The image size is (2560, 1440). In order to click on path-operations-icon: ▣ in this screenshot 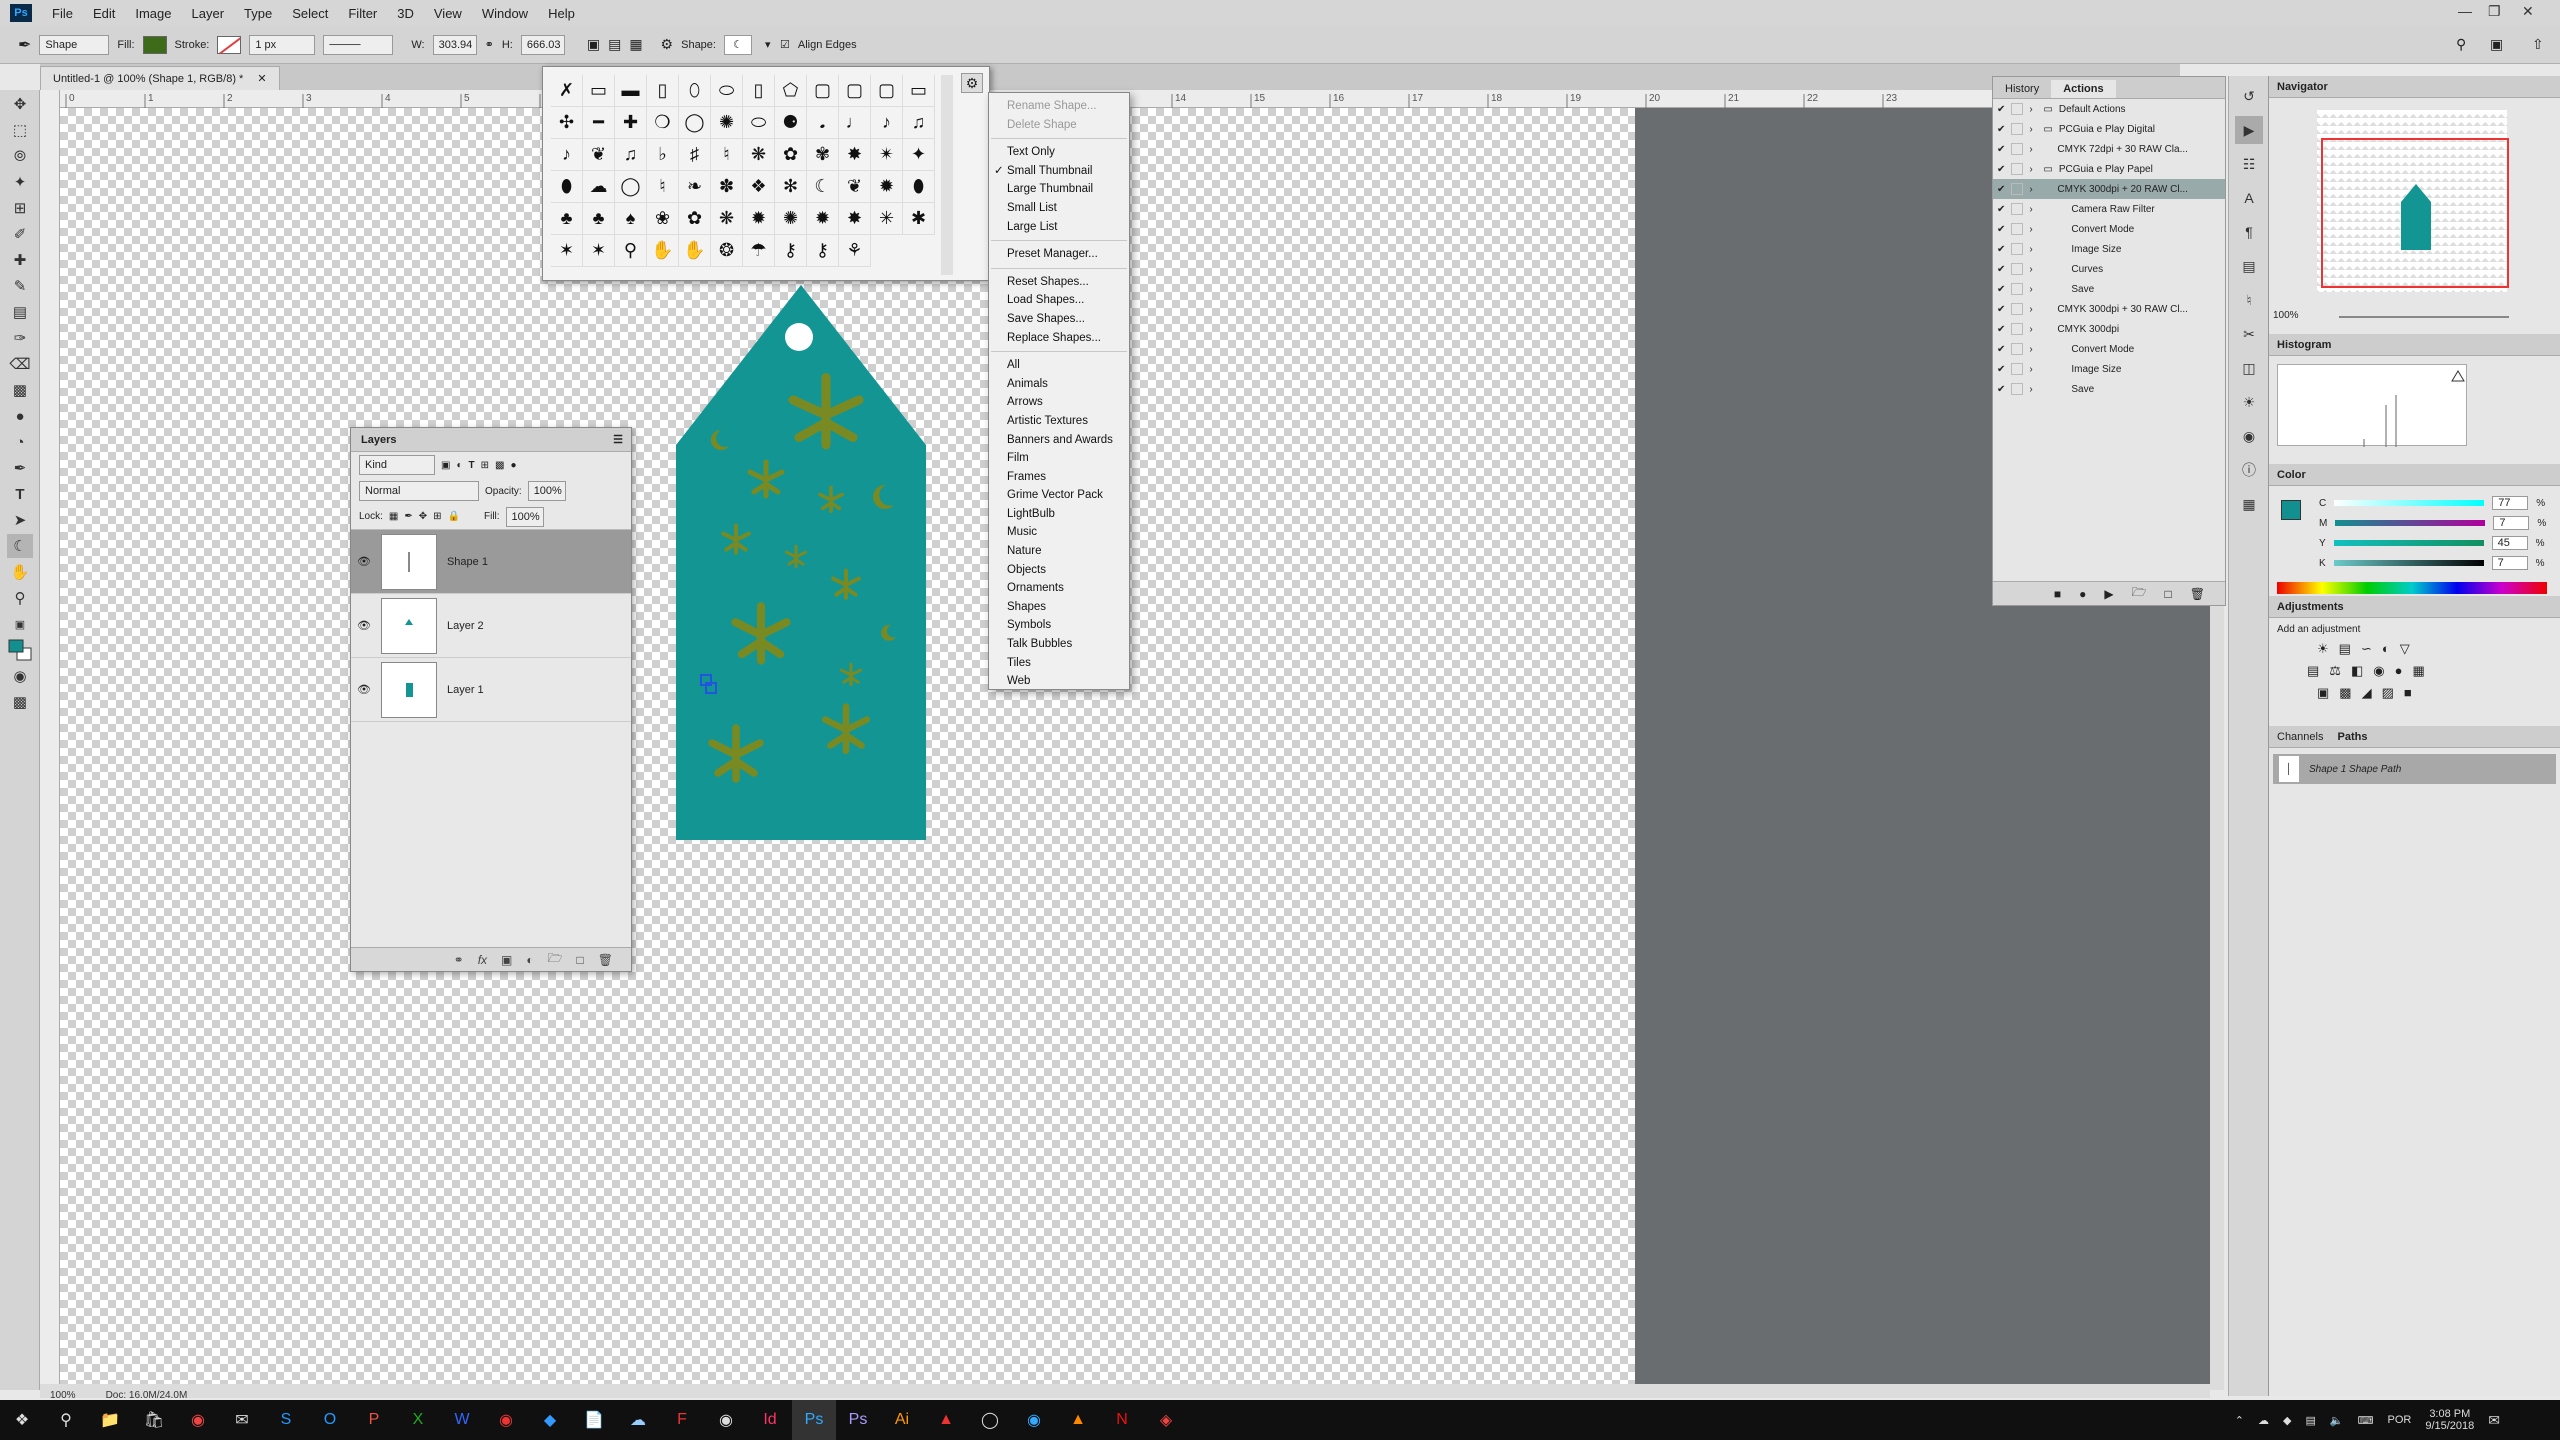, I will do `click(593, 44)`.